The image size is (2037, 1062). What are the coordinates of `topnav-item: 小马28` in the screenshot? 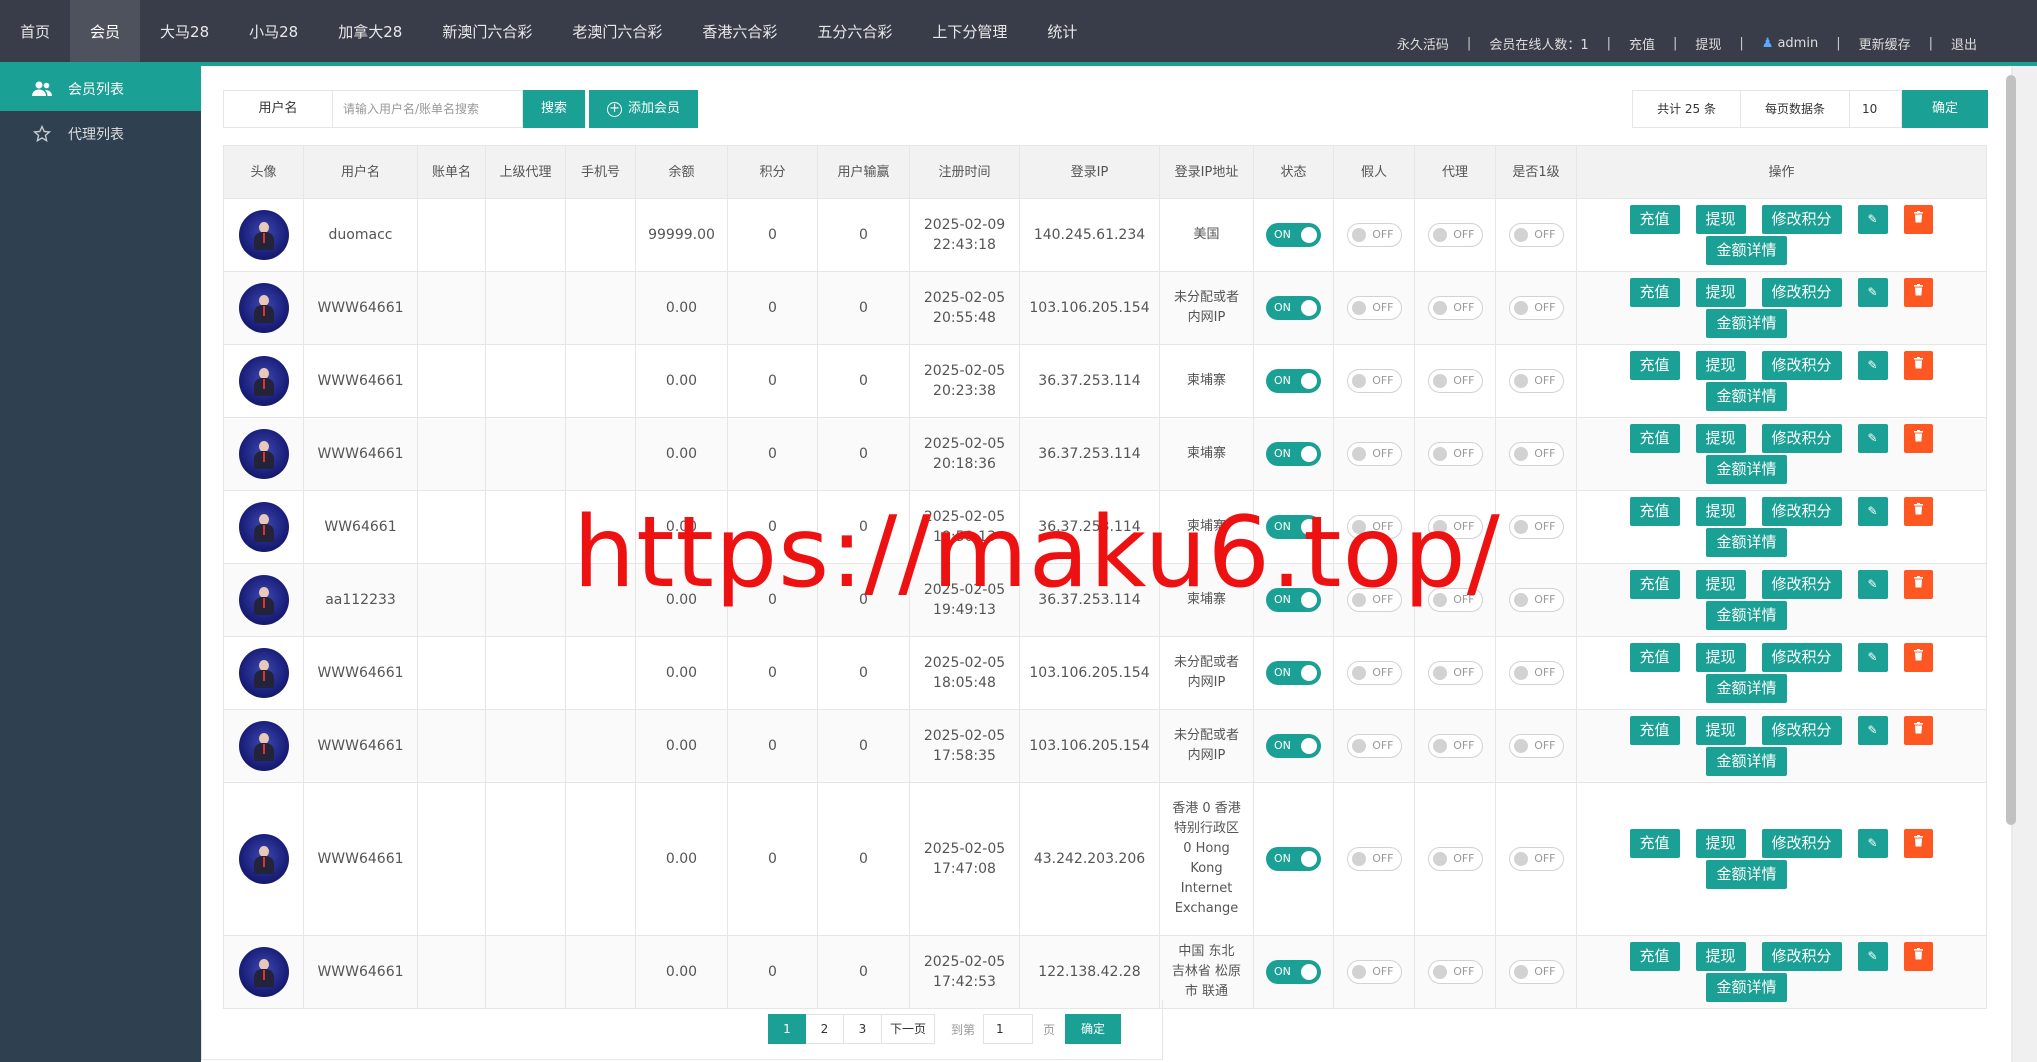 It's located at (273, 31).